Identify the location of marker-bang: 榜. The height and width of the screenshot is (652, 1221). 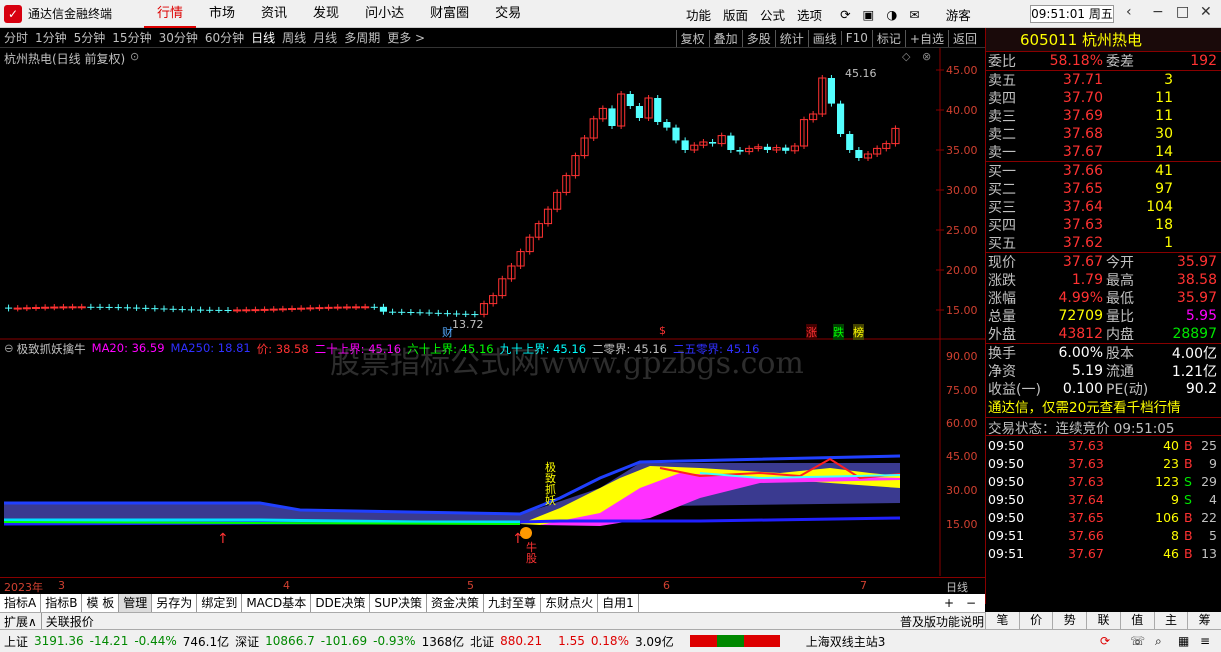
(858, 332).